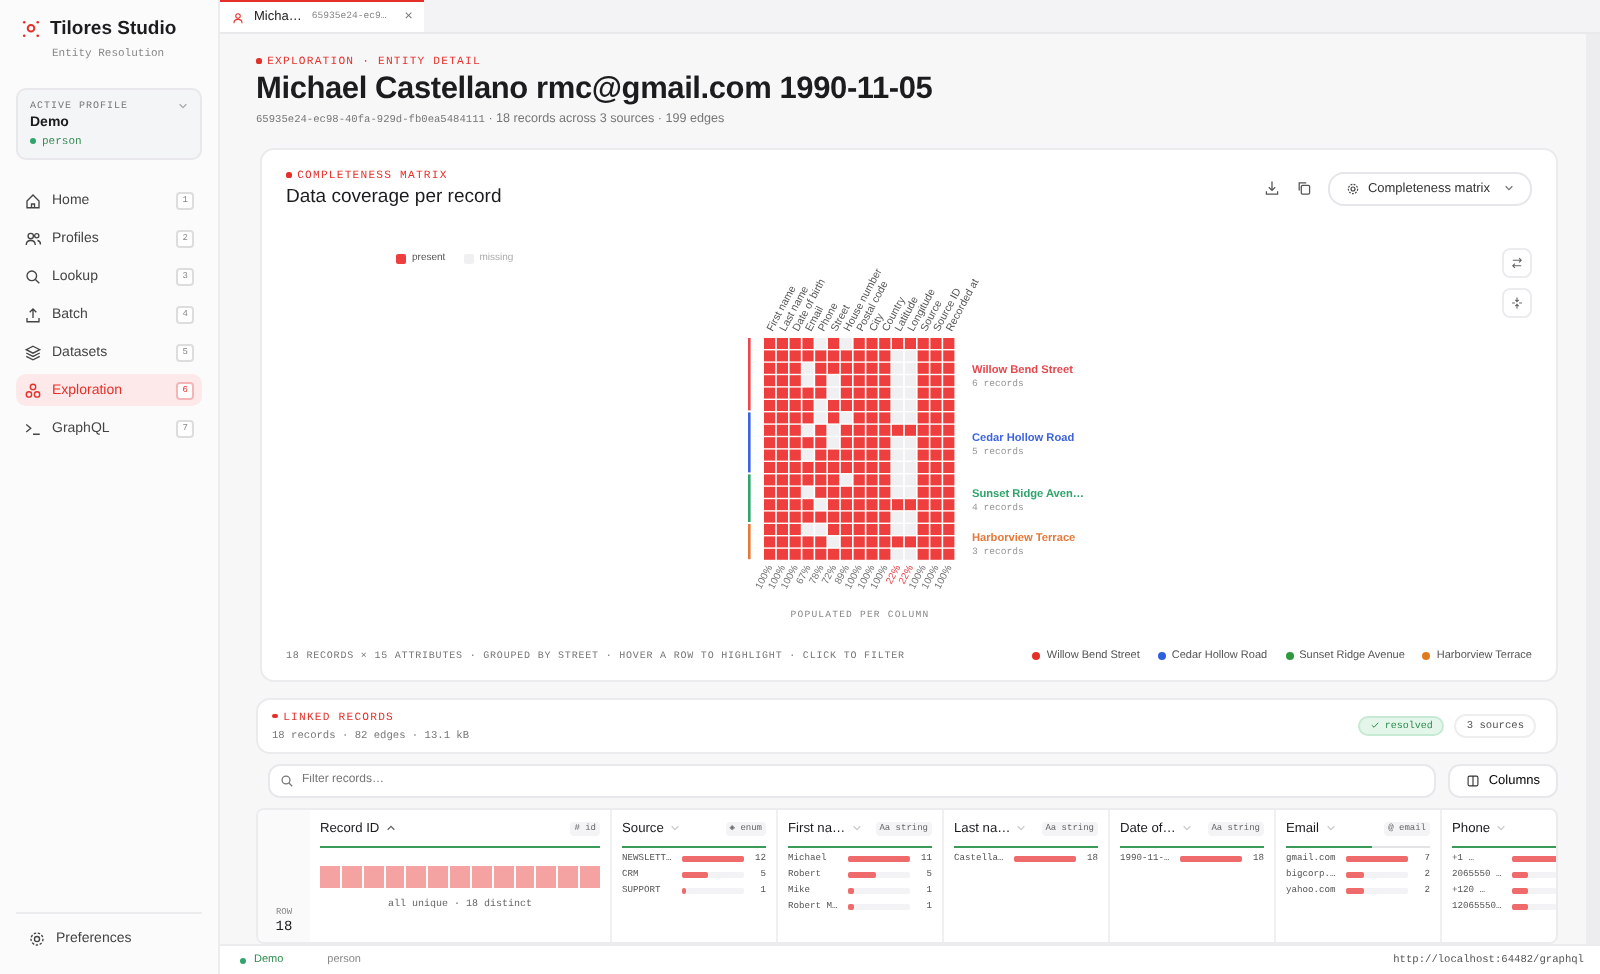 The width and height of the screenshot is (1600, 974). I want to click on card-title: Data coverage per record, so click(394, 197).